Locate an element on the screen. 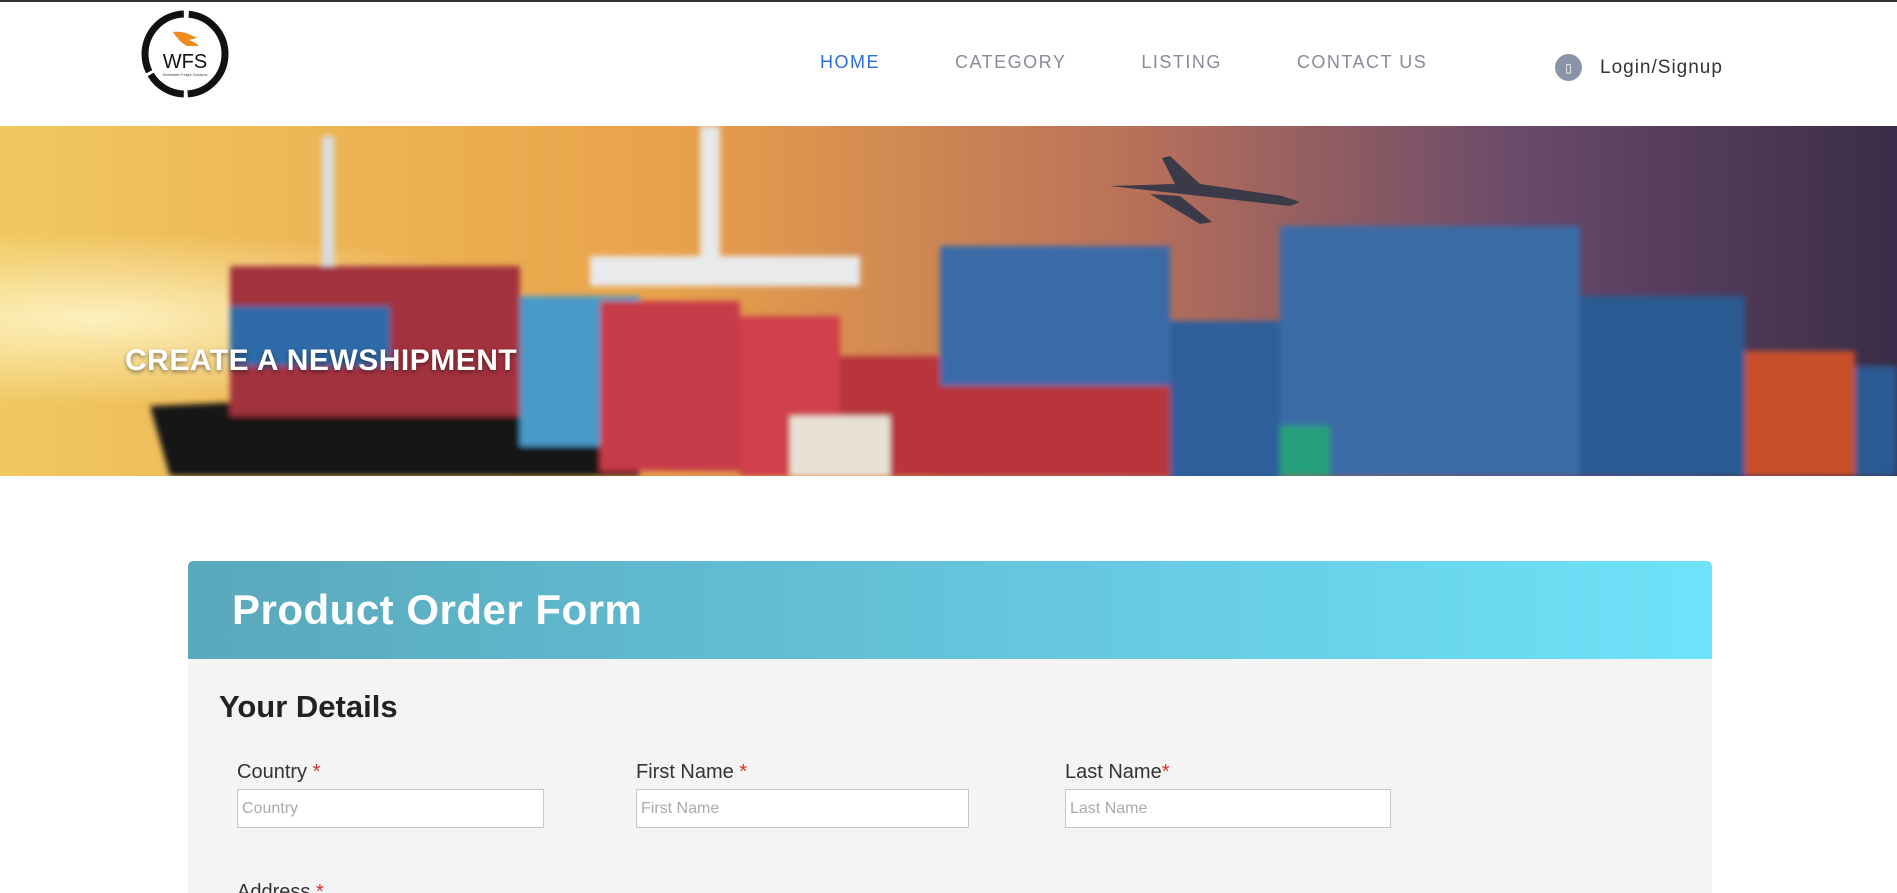  country-field-group: Country * is located at coordinates (390, 794).